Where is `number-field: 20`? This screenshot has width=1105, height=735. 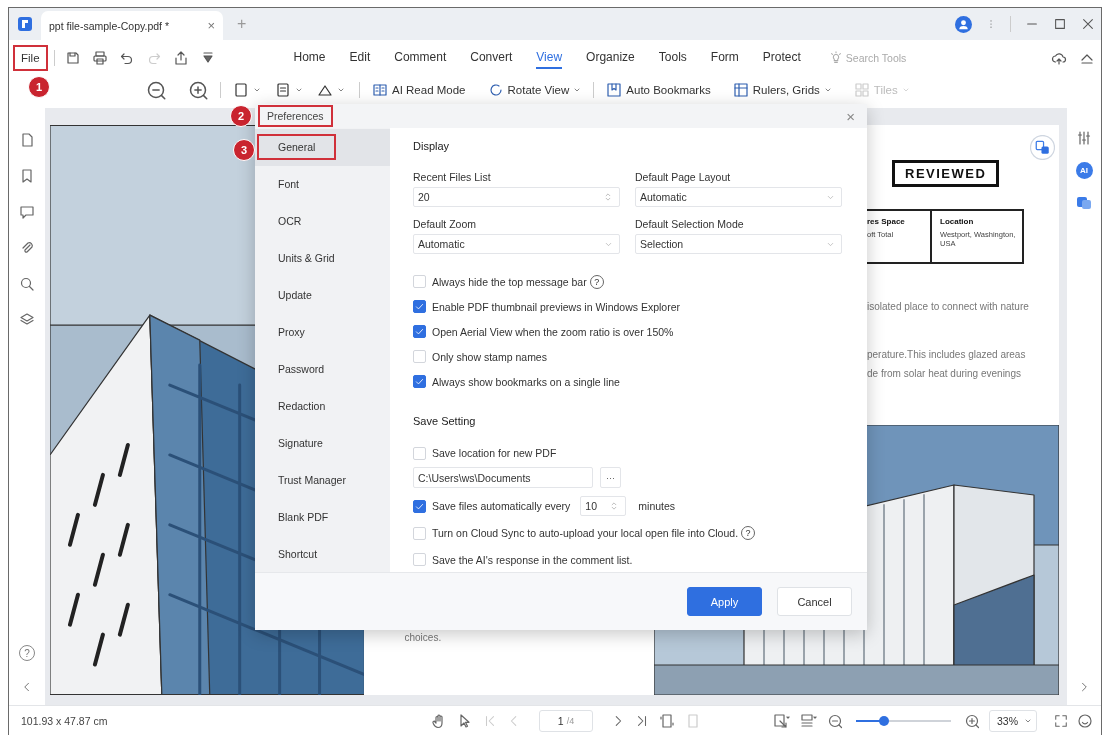
number-field: 20 is located at coordinates (516, 197).